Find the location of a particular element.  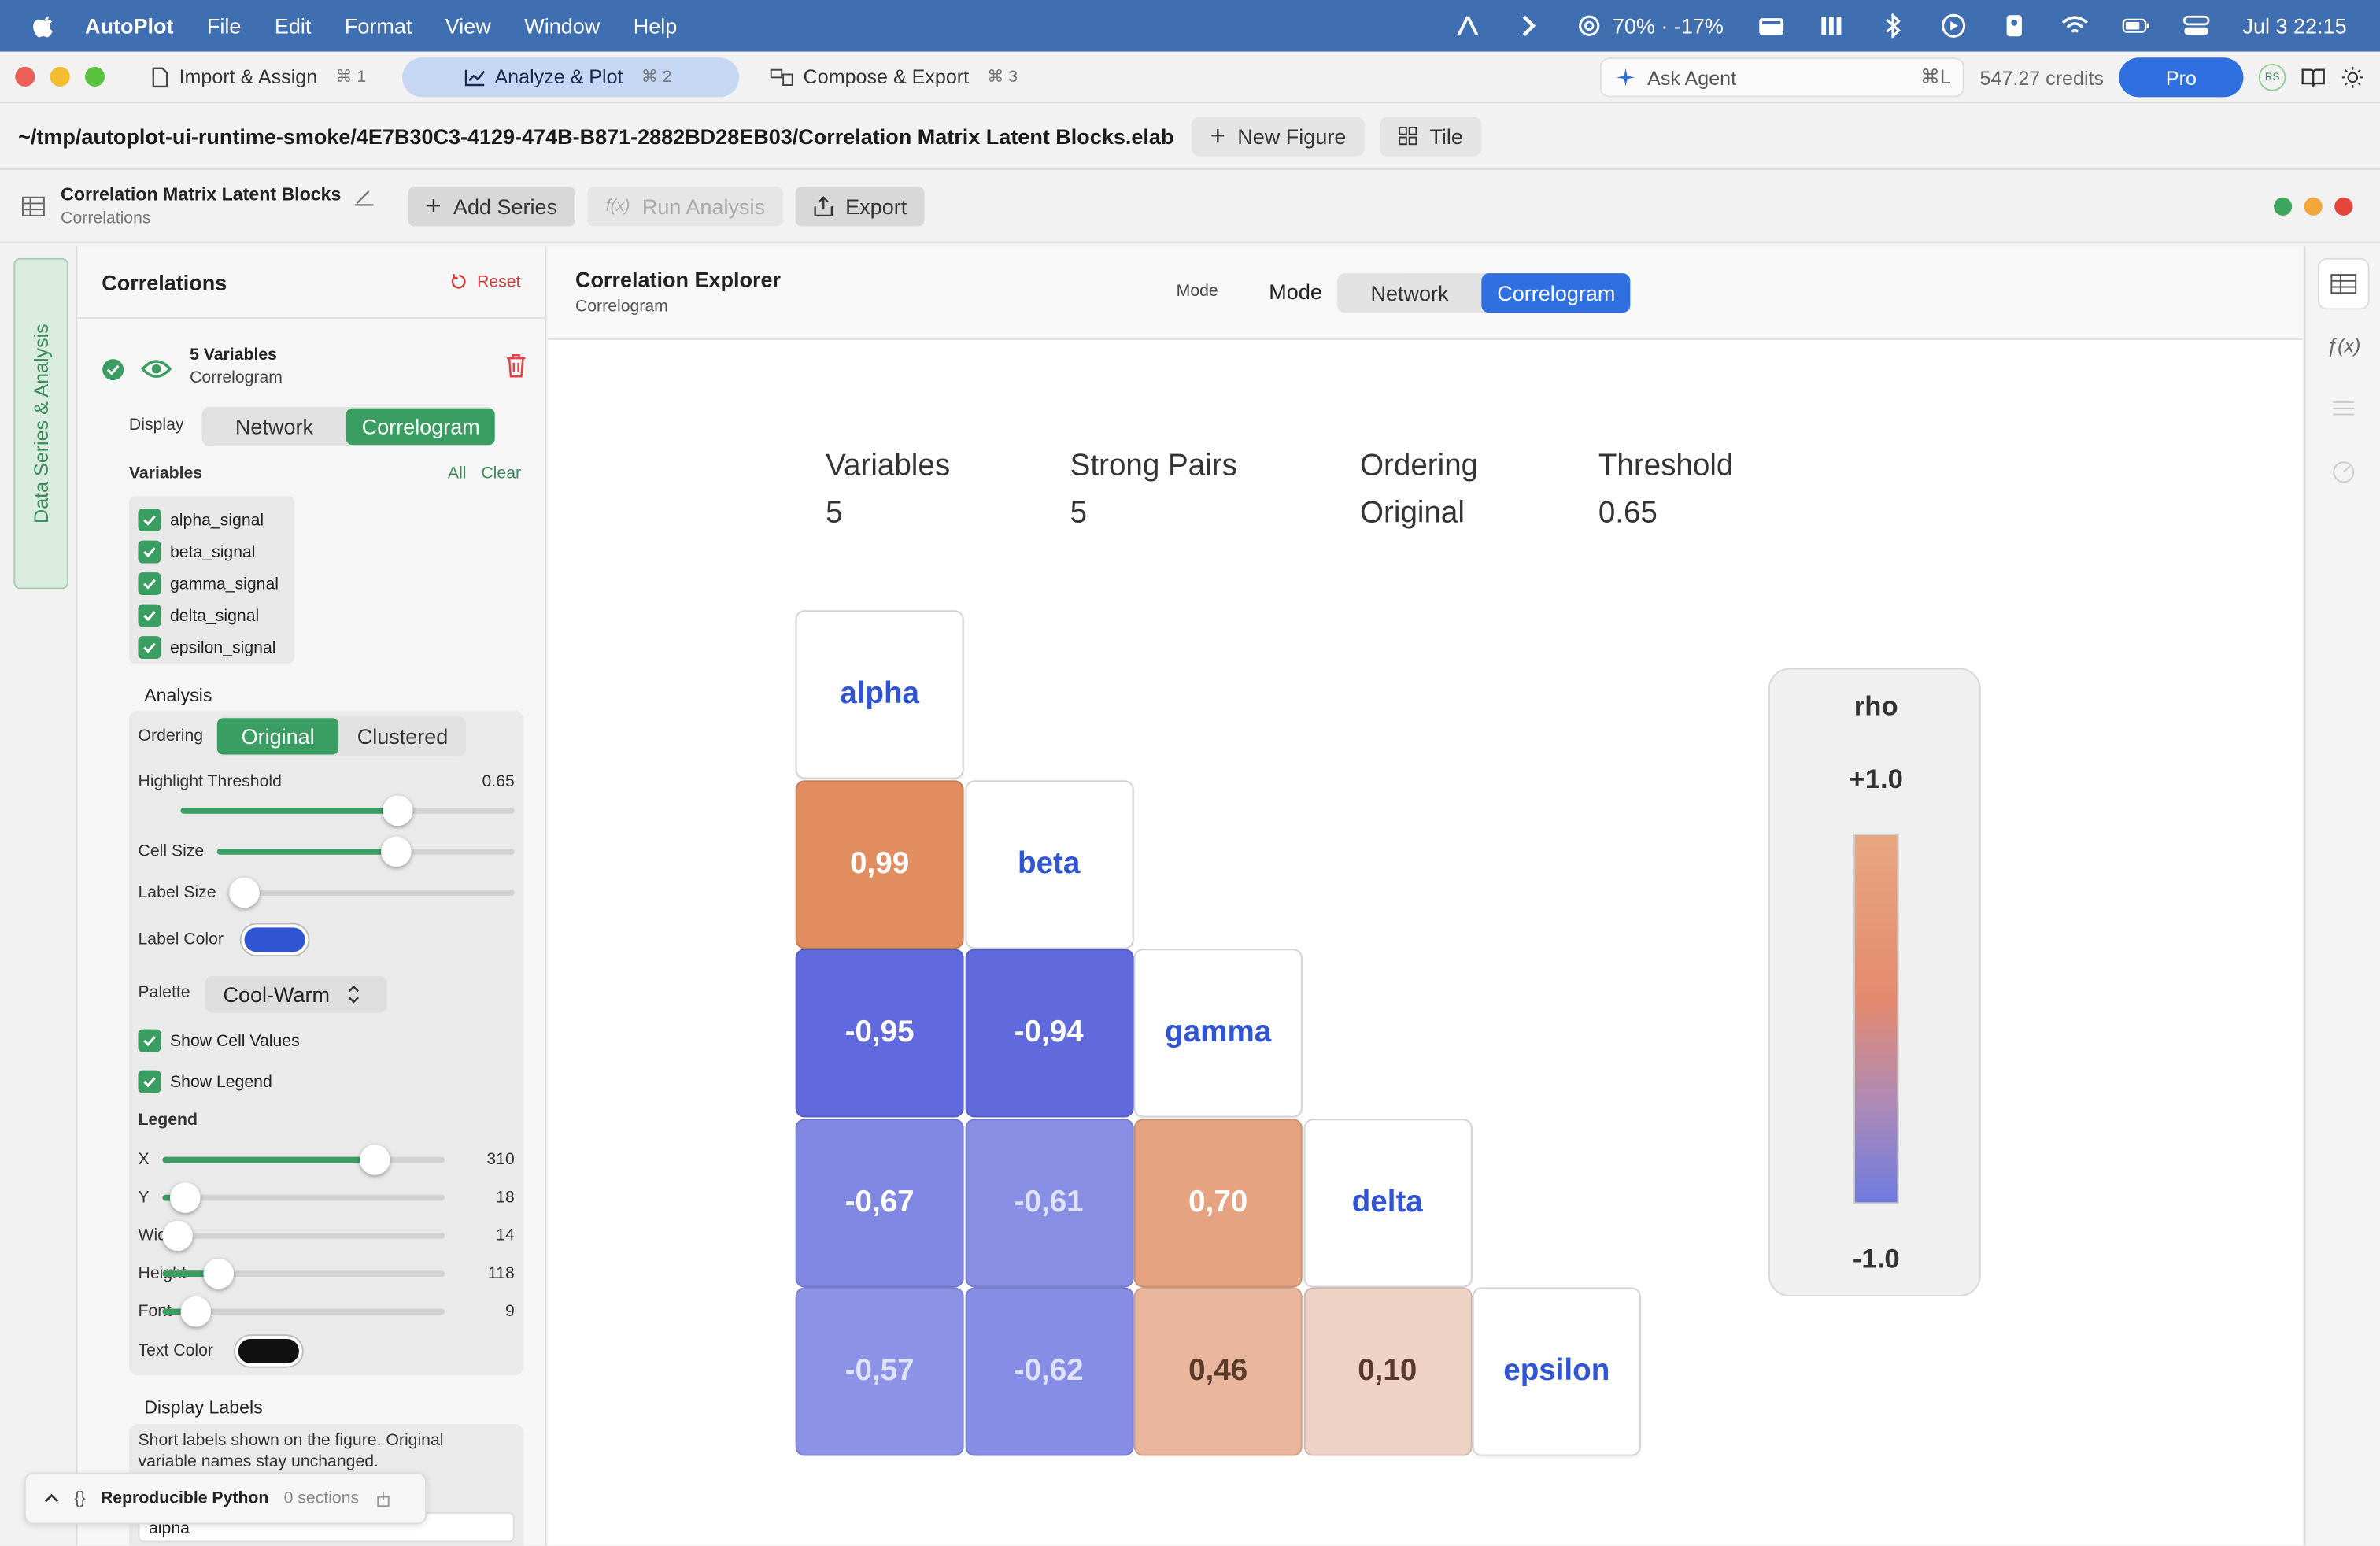

correlation-cell: -0,94 is located at coordinates (1048, 1034).